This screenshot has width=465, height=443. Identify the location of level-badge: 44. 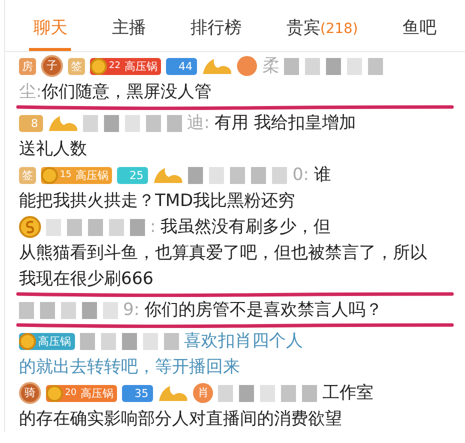
(182, 66).